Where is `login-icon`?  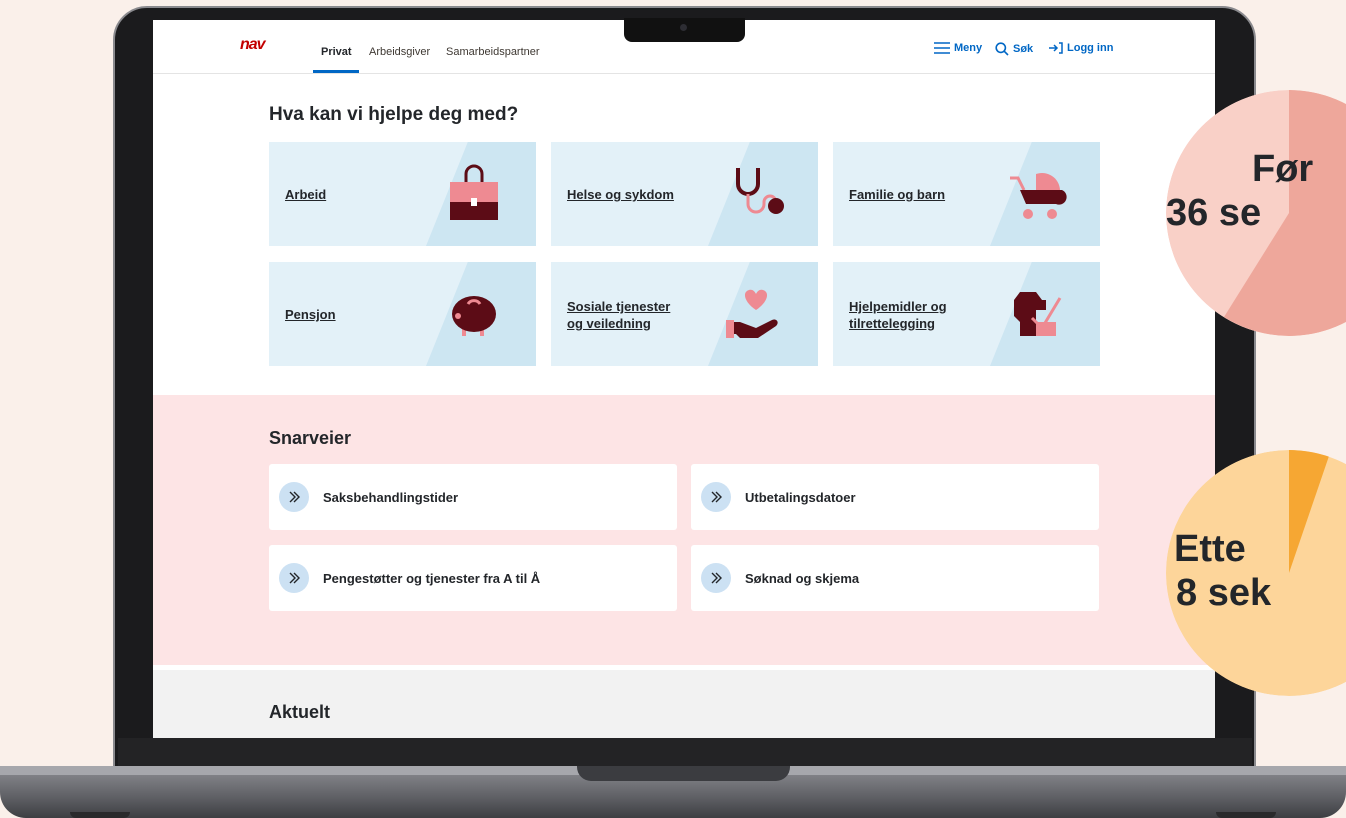
login-icon is located at coordinates (1056, 48).